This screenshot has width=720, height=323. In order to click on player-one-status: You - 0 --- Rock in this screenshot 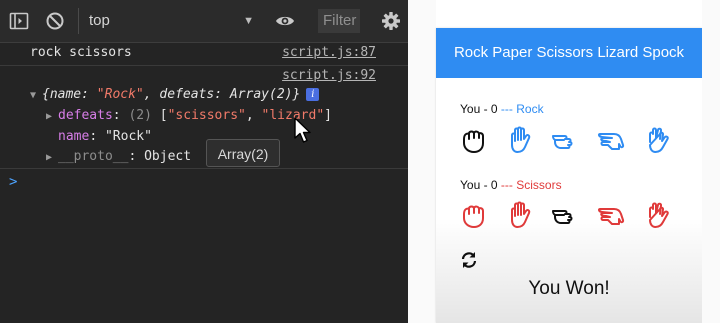, I will do `click(502, 109)`.